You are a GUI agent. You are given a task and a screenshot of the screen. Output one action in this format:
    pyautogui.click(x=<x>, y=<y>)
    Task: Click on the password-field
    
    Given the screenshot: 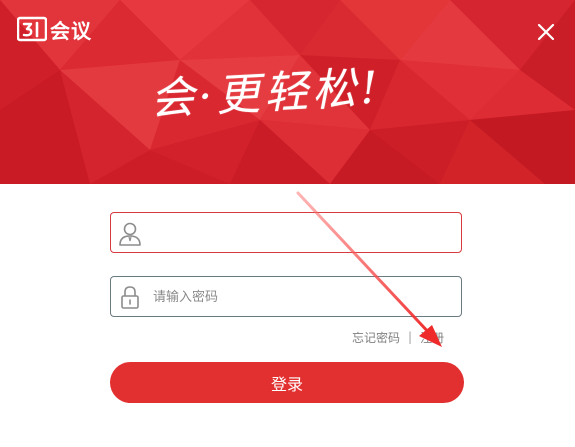 What is the action you would take?
    pyautogui.click(x=286, y=297)
    